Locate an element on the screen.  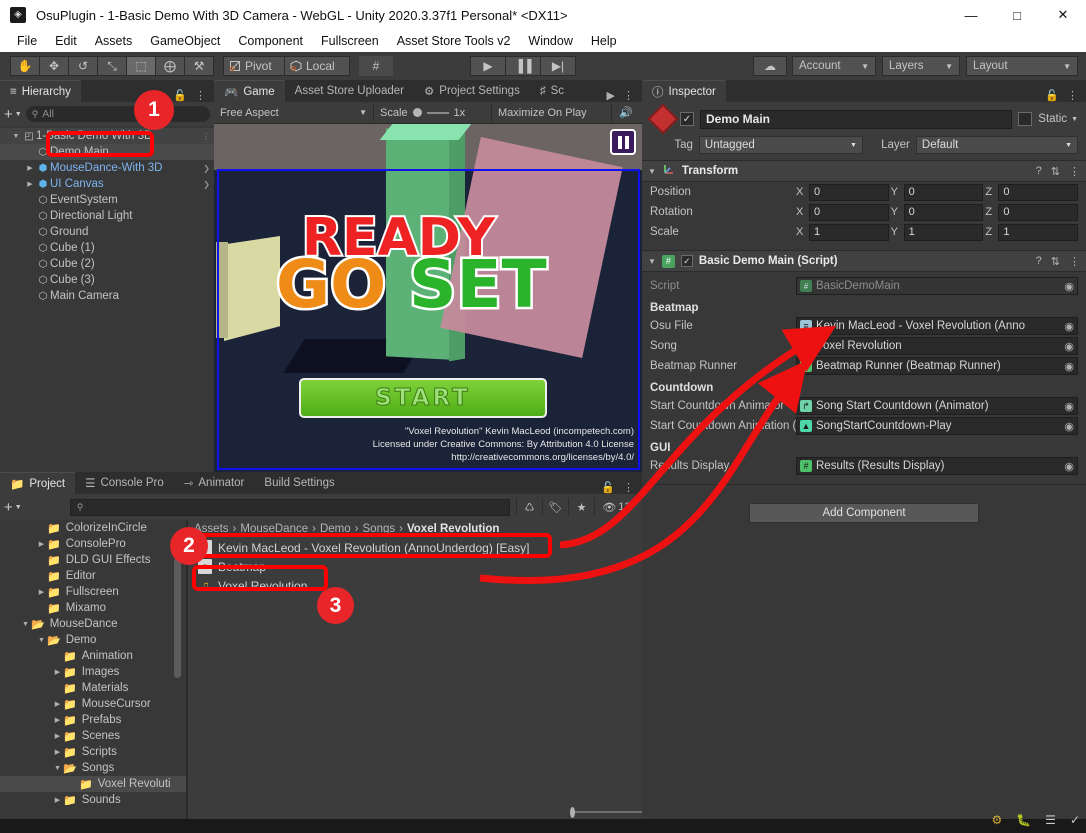
gameobject-enabled-checkbox: ✓ is located at coordinates (687, 119).